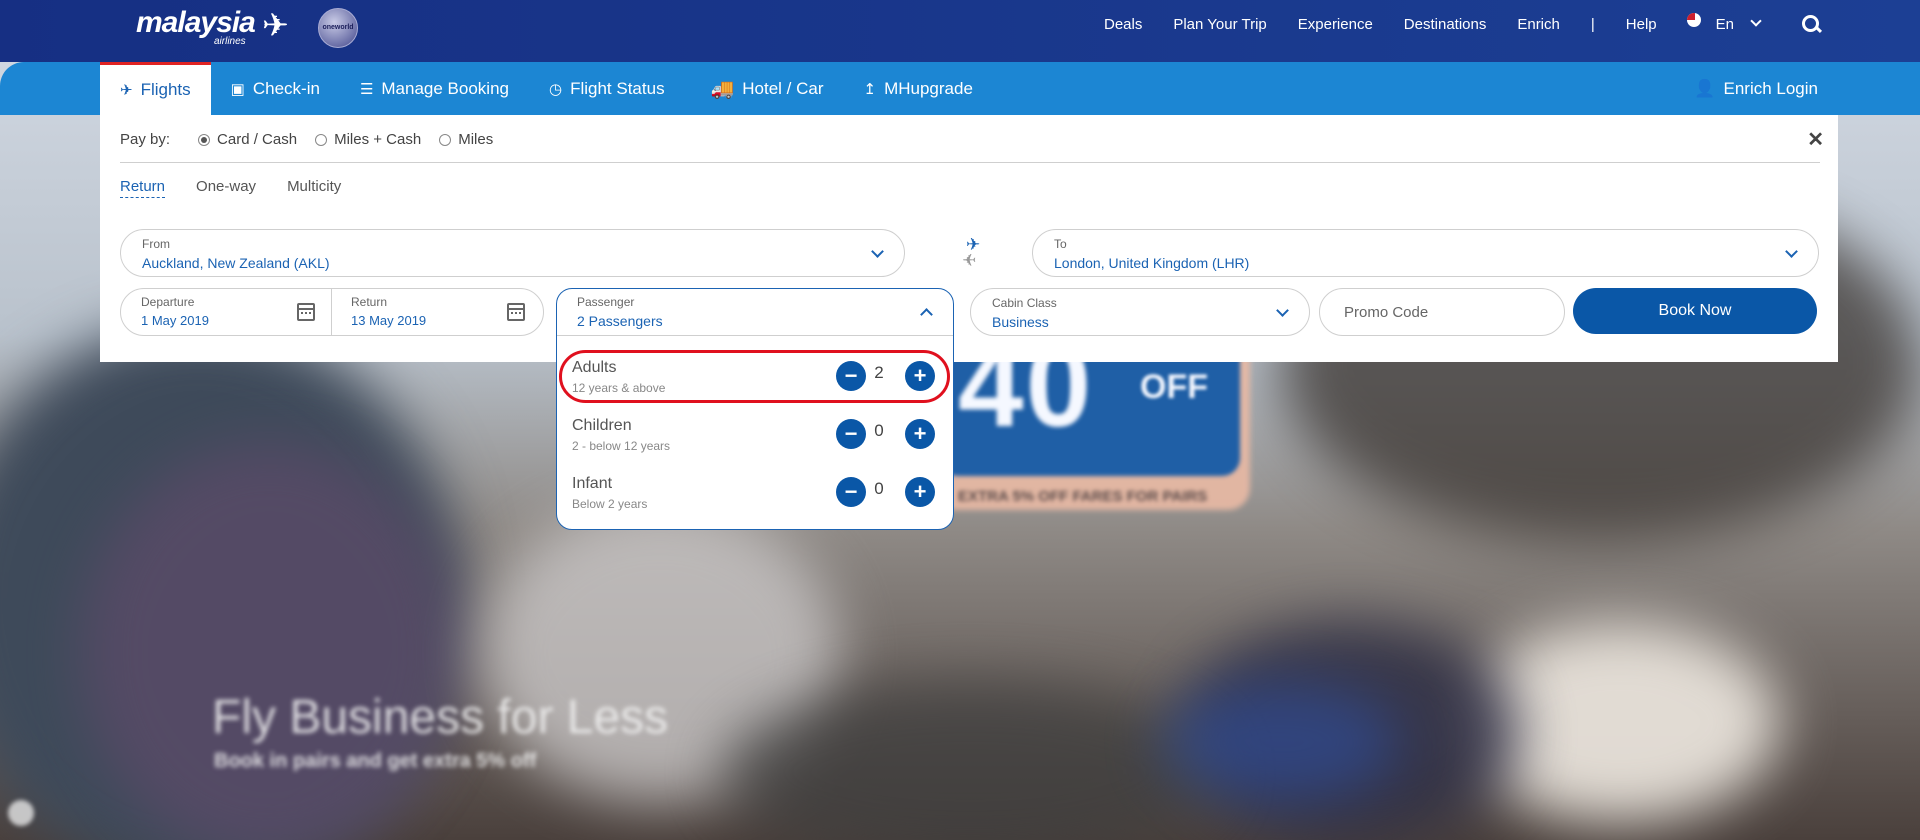  Describe the element at coordinates (928, 88) in the screenshot. I see `tab-label: MHupgrade` at that location.